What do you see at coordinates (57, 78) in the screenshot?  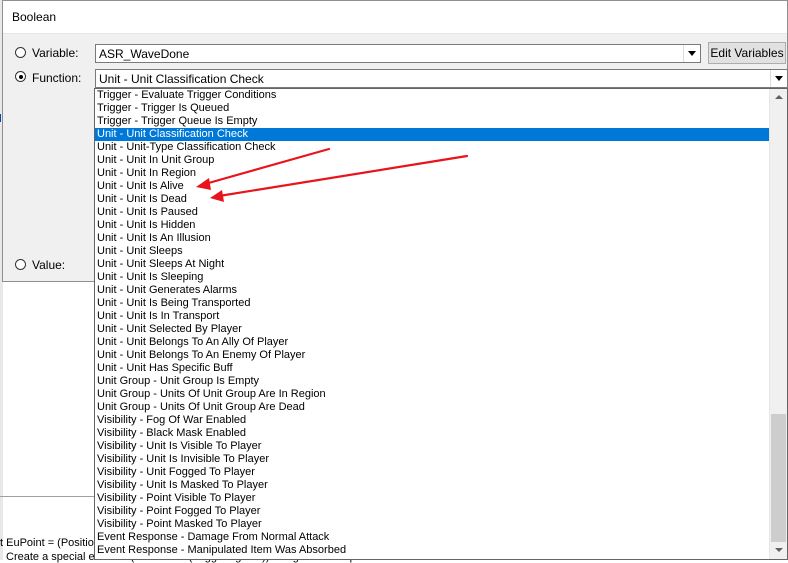 I see `function-label: Function:` at bounding box center [57, 78].